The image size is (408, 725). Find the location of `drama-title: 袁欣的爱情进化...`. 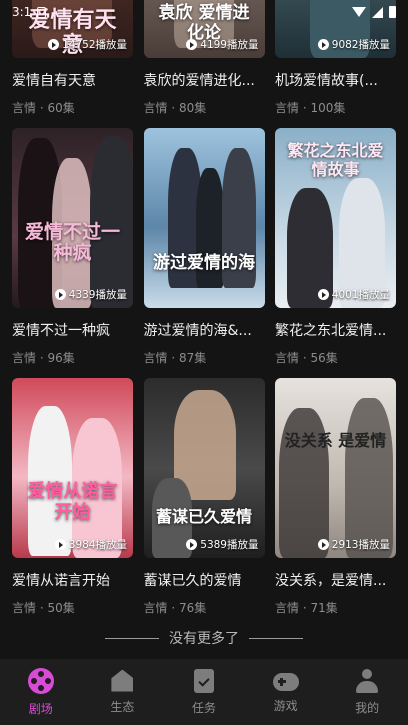

drama-title: 袁欣的爱情进化... is located at coordinates (204, 80).